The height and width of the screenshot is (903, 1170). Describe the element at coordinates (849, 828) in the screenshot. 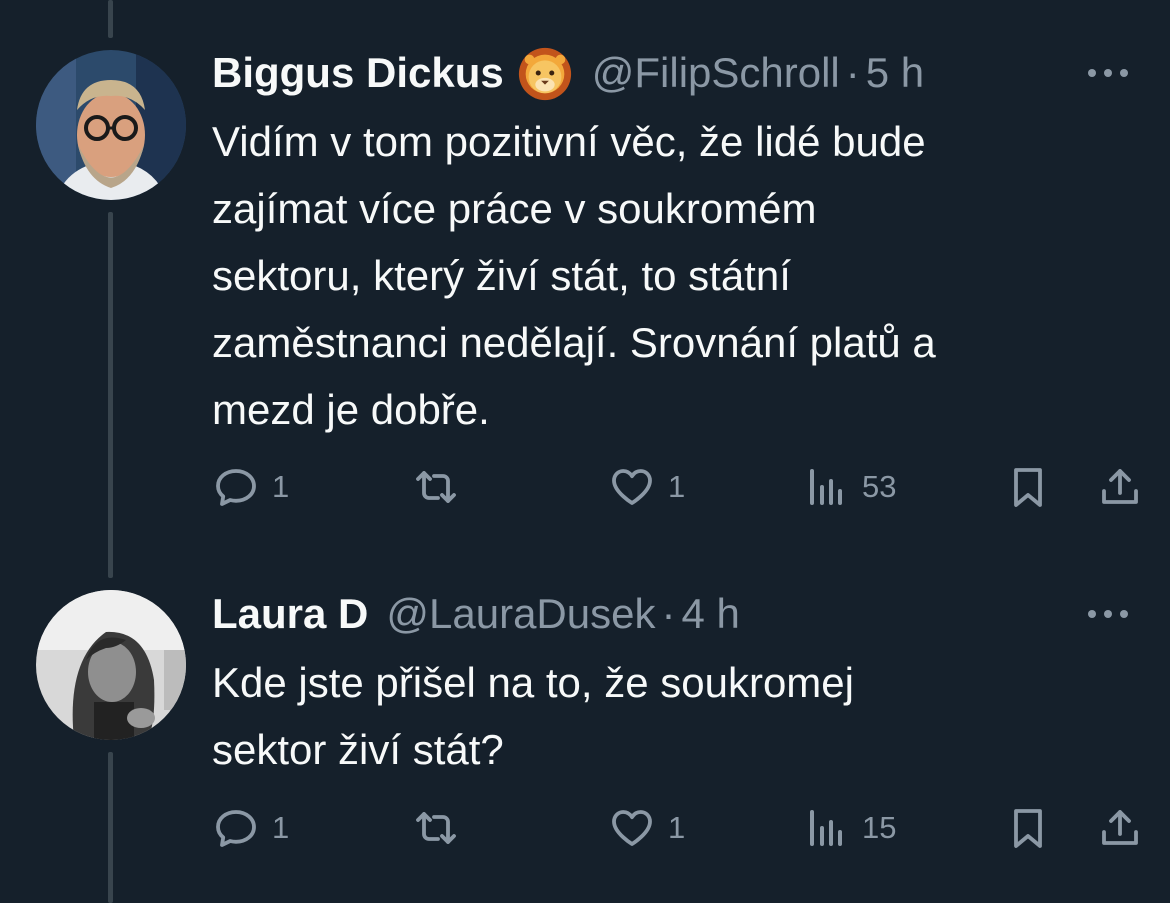

I see `views-button: 15` at that location.